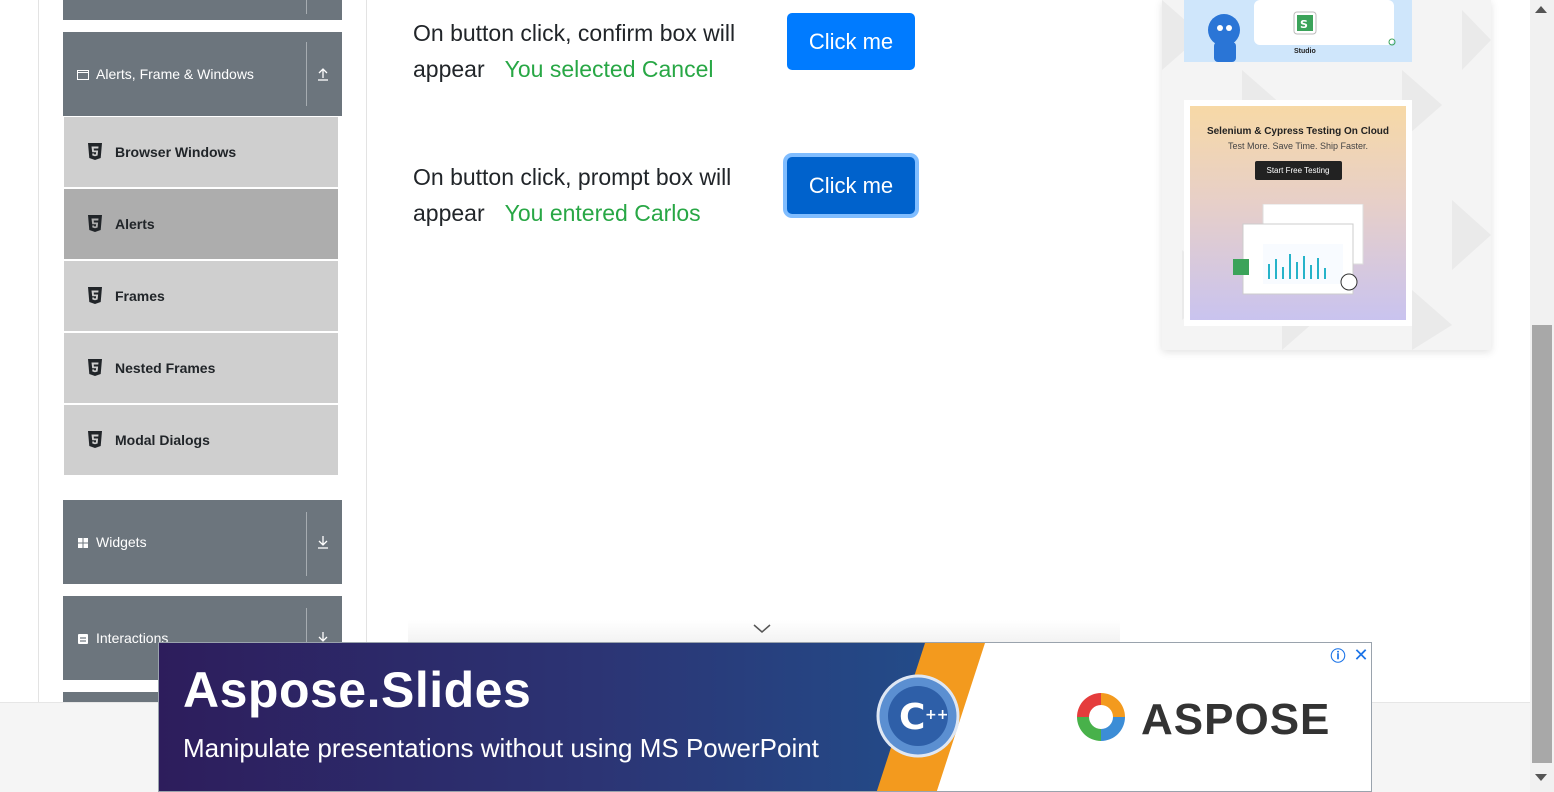 This screenshot has width=1554, height=792. I want to click on close-icon: ✕, so click(1361, 655).